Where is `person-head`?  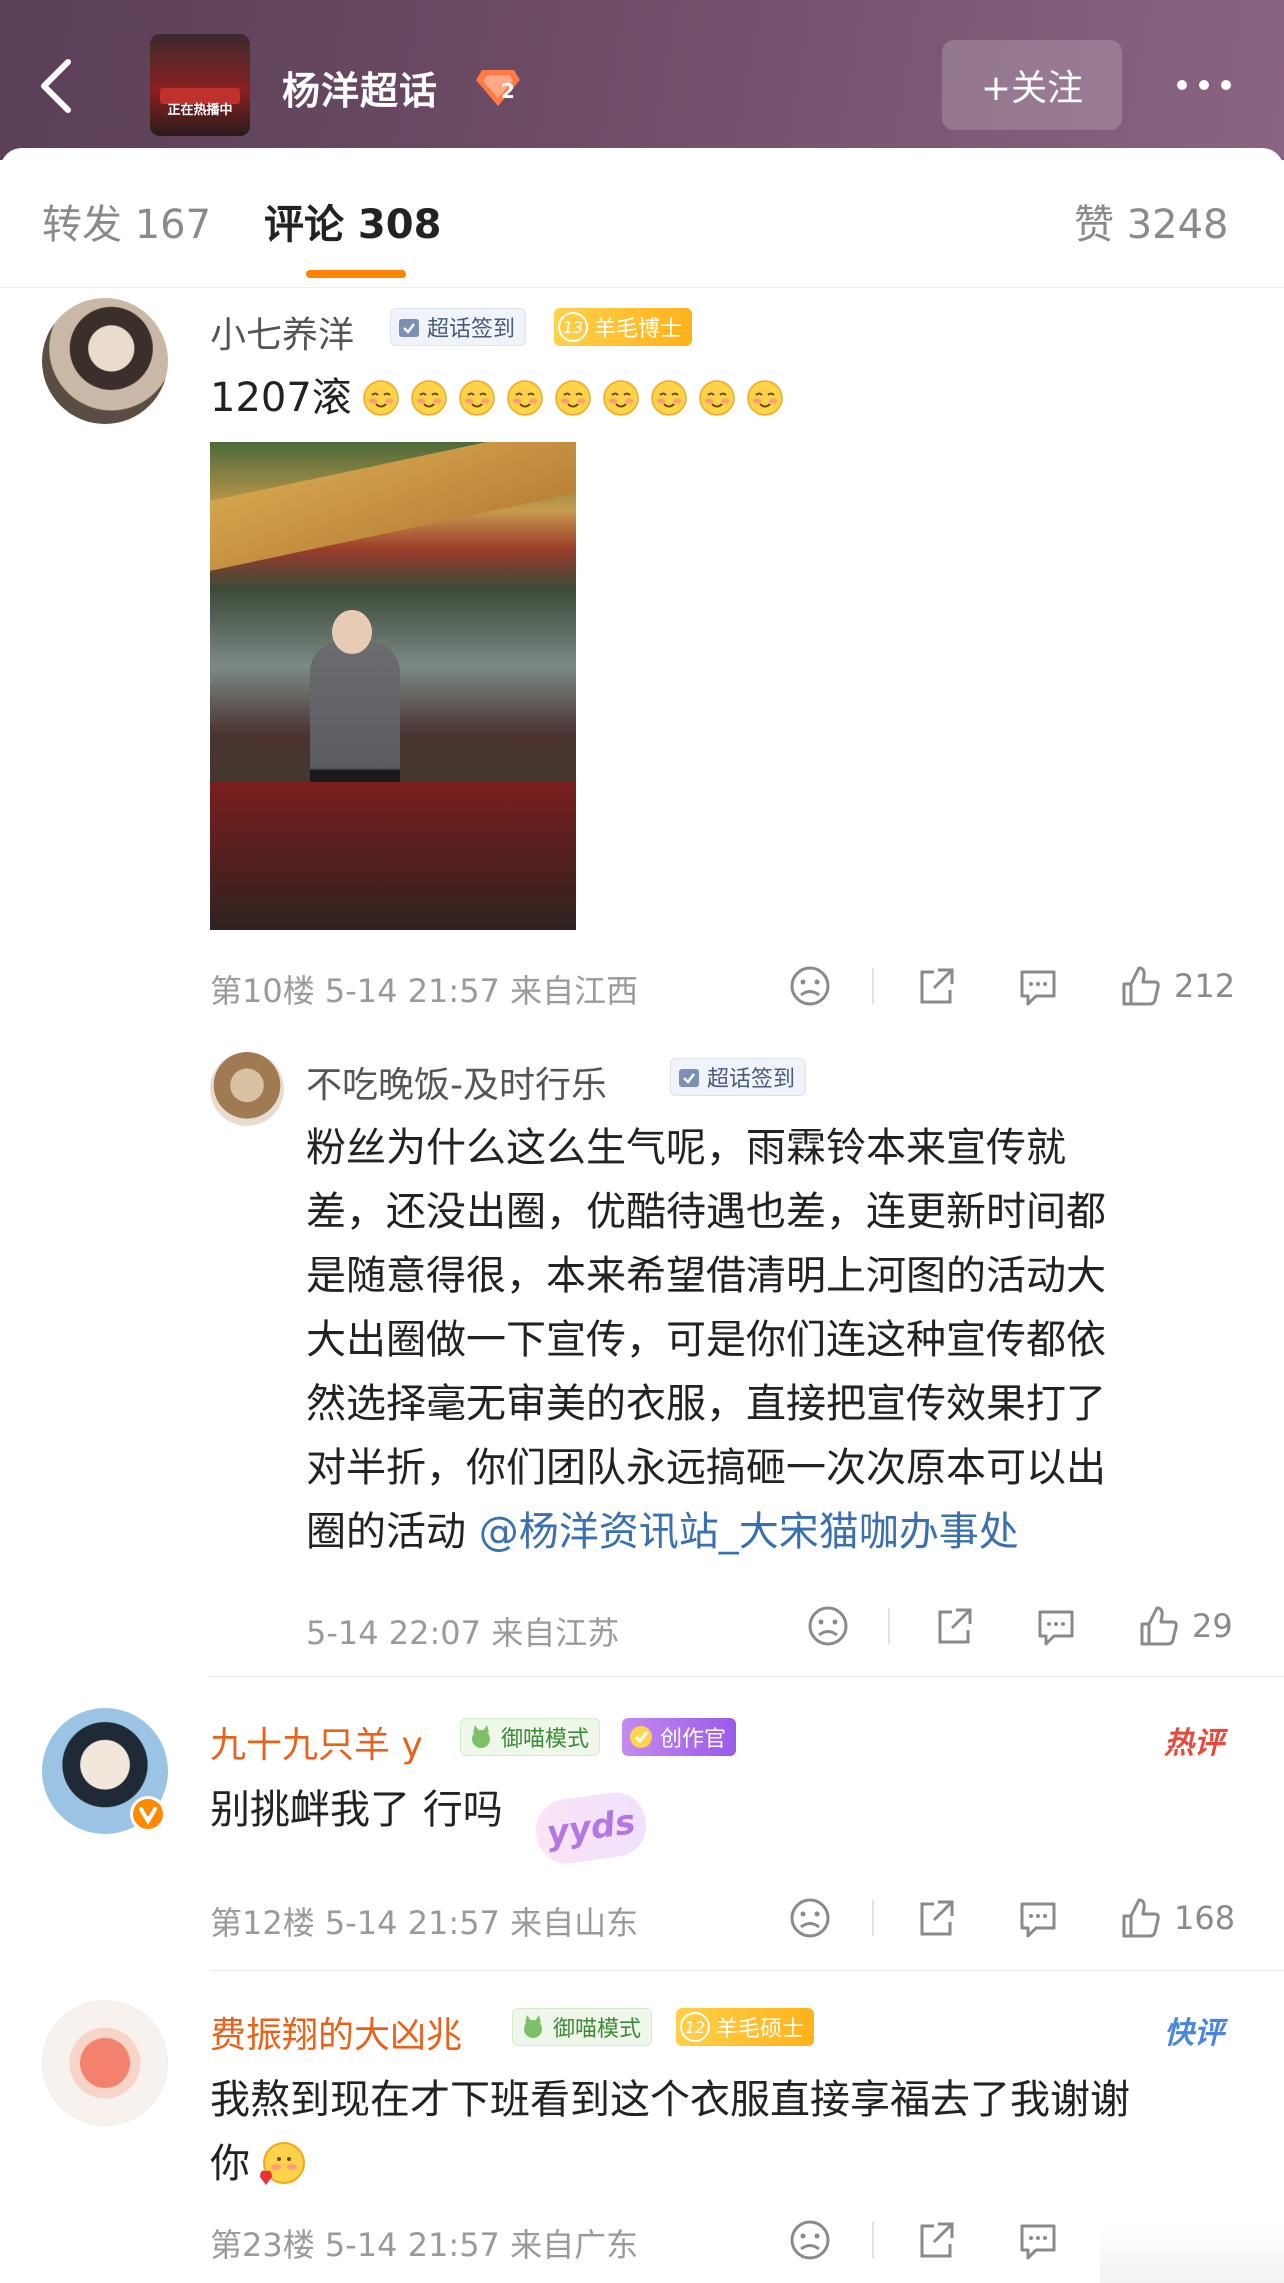
person-head is located at coordinates (352, 632).